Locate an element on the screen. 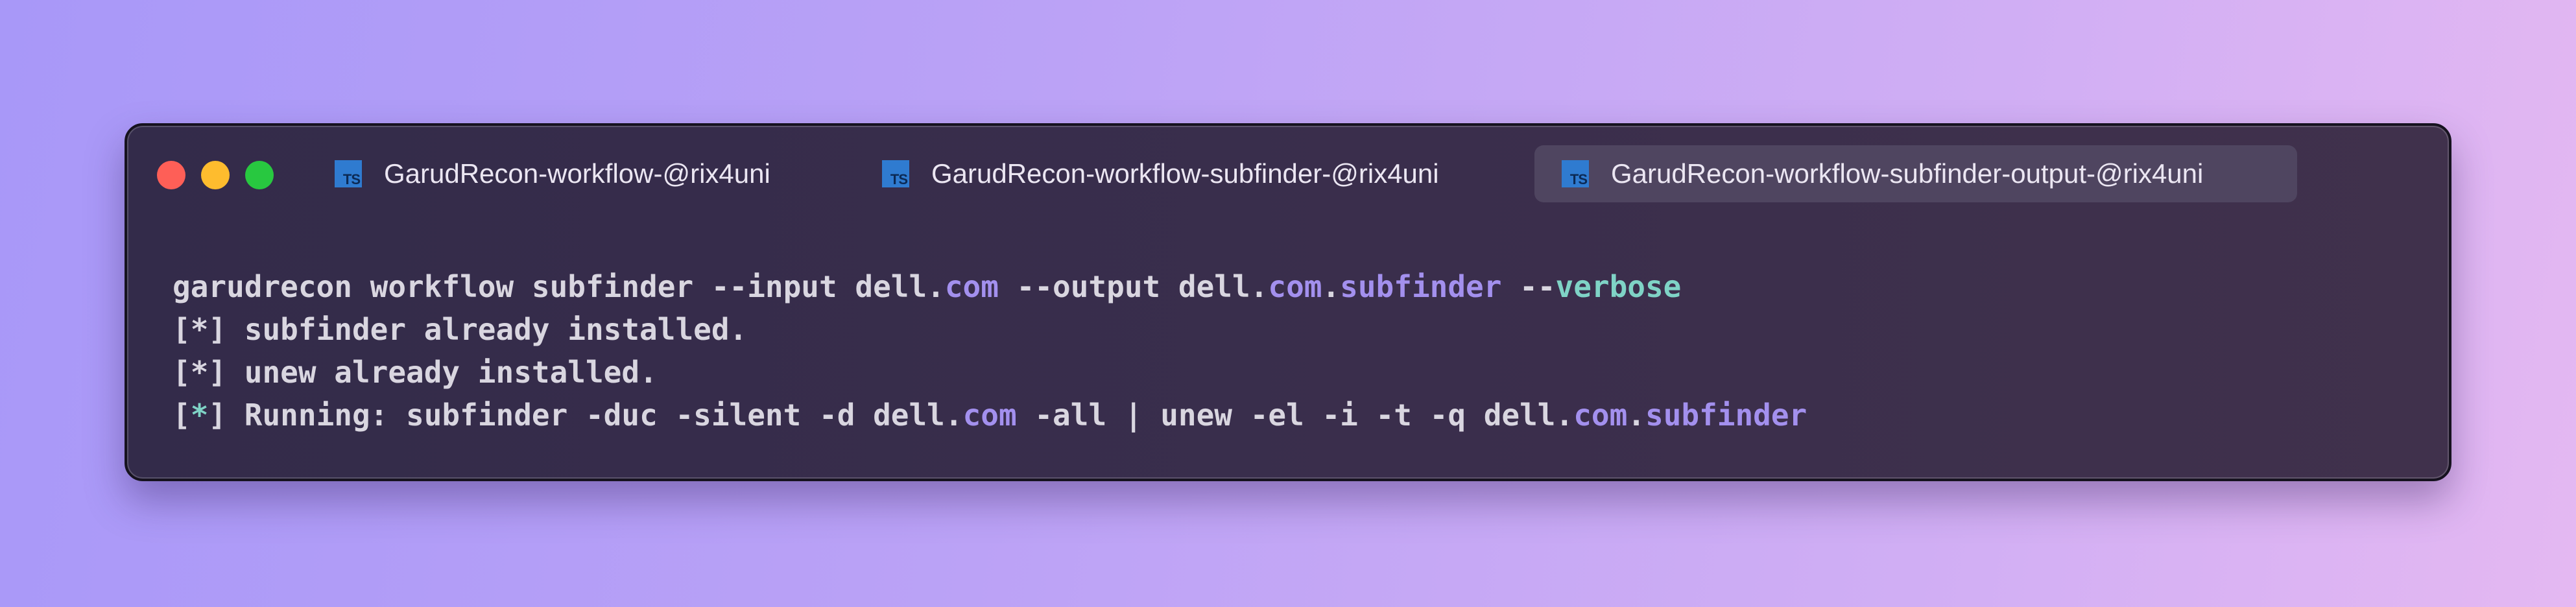 The width and height of the screenshot is (2576, 607). tab-label: GarudRecon-workflow-@rix4uni is located at coordinates (577, 174).